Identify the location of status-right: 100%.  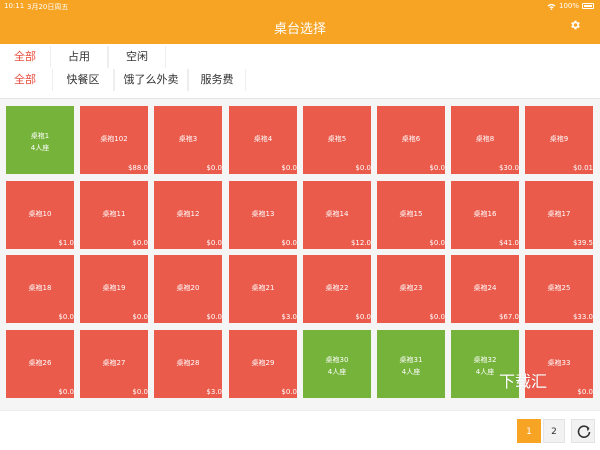
(570, 6).